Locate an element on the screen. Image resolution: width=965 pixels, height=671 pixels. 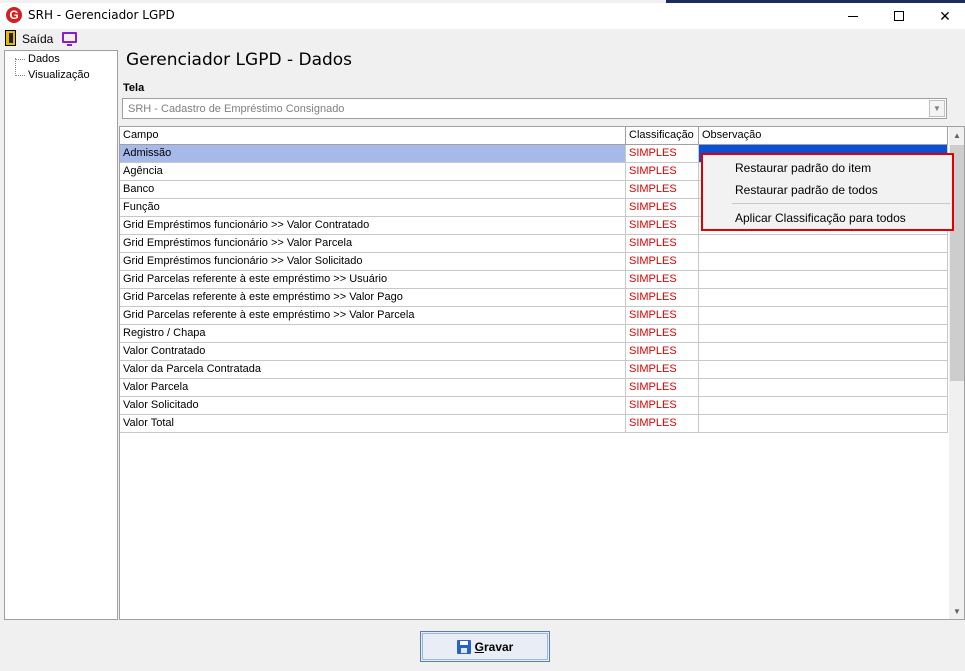
minimize-icon is located at coordinates (853, 16).